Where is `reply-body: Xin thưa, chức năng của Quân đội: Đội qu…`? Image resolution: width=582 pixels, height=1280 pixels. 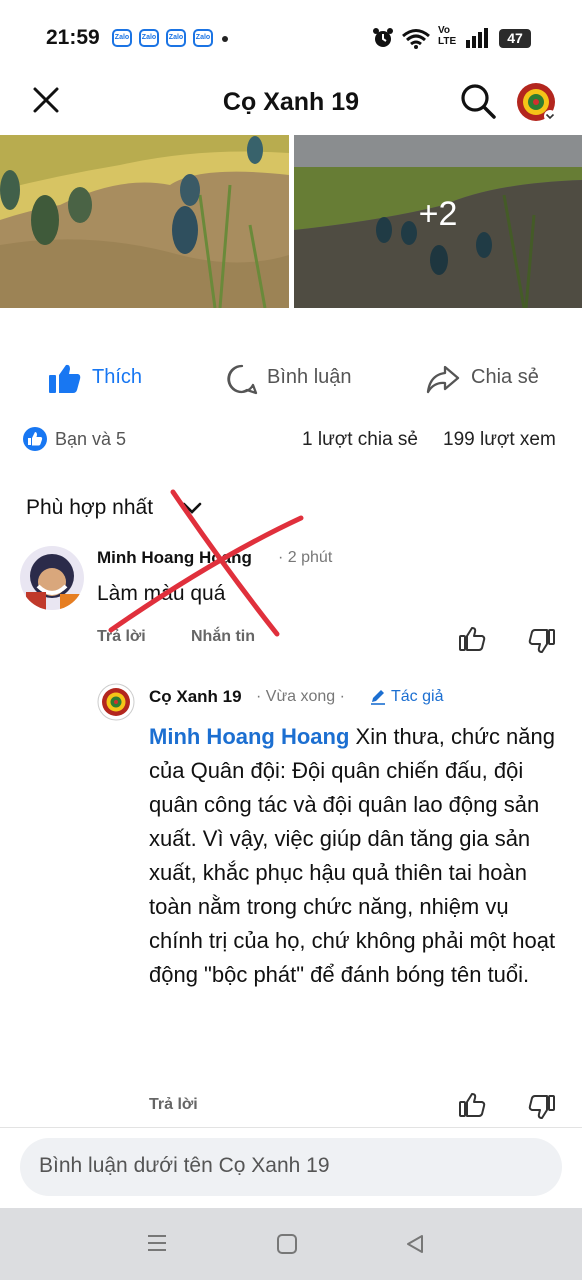
reply-body: Xin thưa, chức năng của Quân đội: Đội qu… is located at coordinates (352, 855).